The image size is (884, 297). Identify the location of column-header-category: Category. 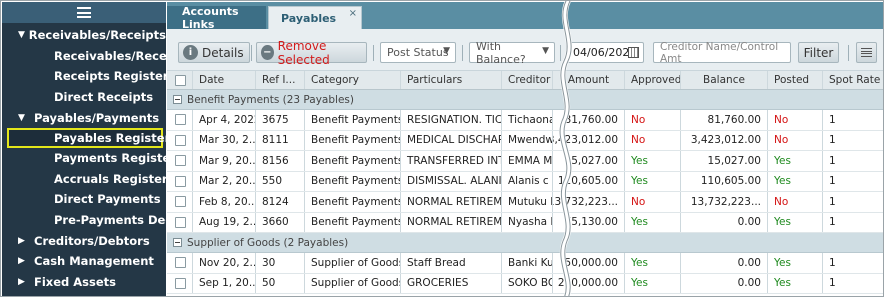
(353, 80).